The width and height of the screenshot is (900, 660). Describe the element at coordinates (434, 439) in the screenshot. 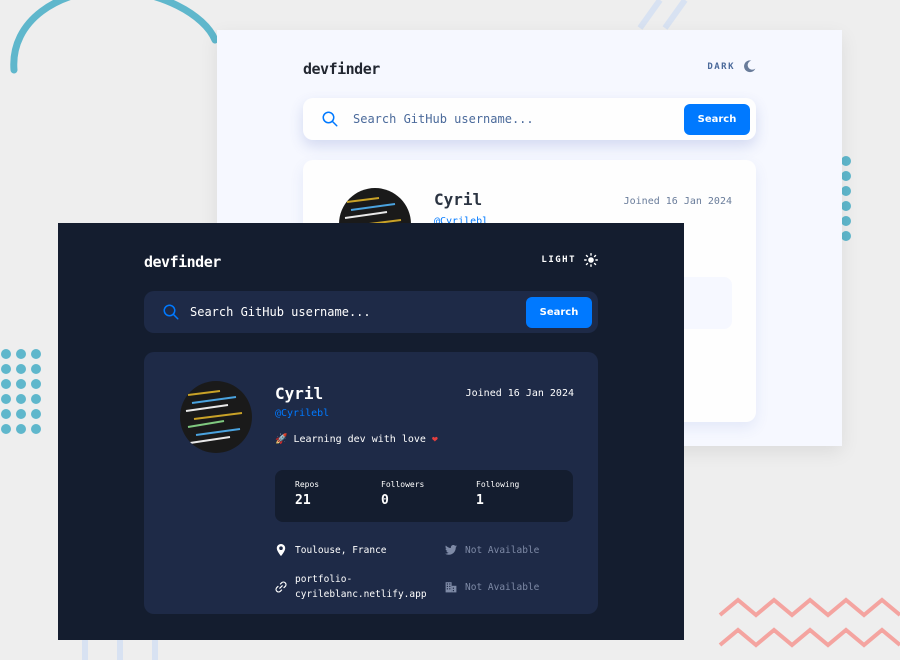

I see `heart-emoji: ❤` at that location.